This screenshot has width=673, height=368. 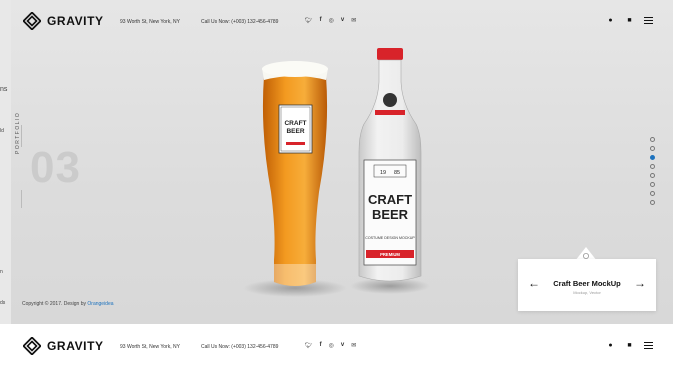 What do you see at coordinates (100, 304) in the screenshot?
I see `designer-link: Orangeidea` at bounding box center [100, 304].